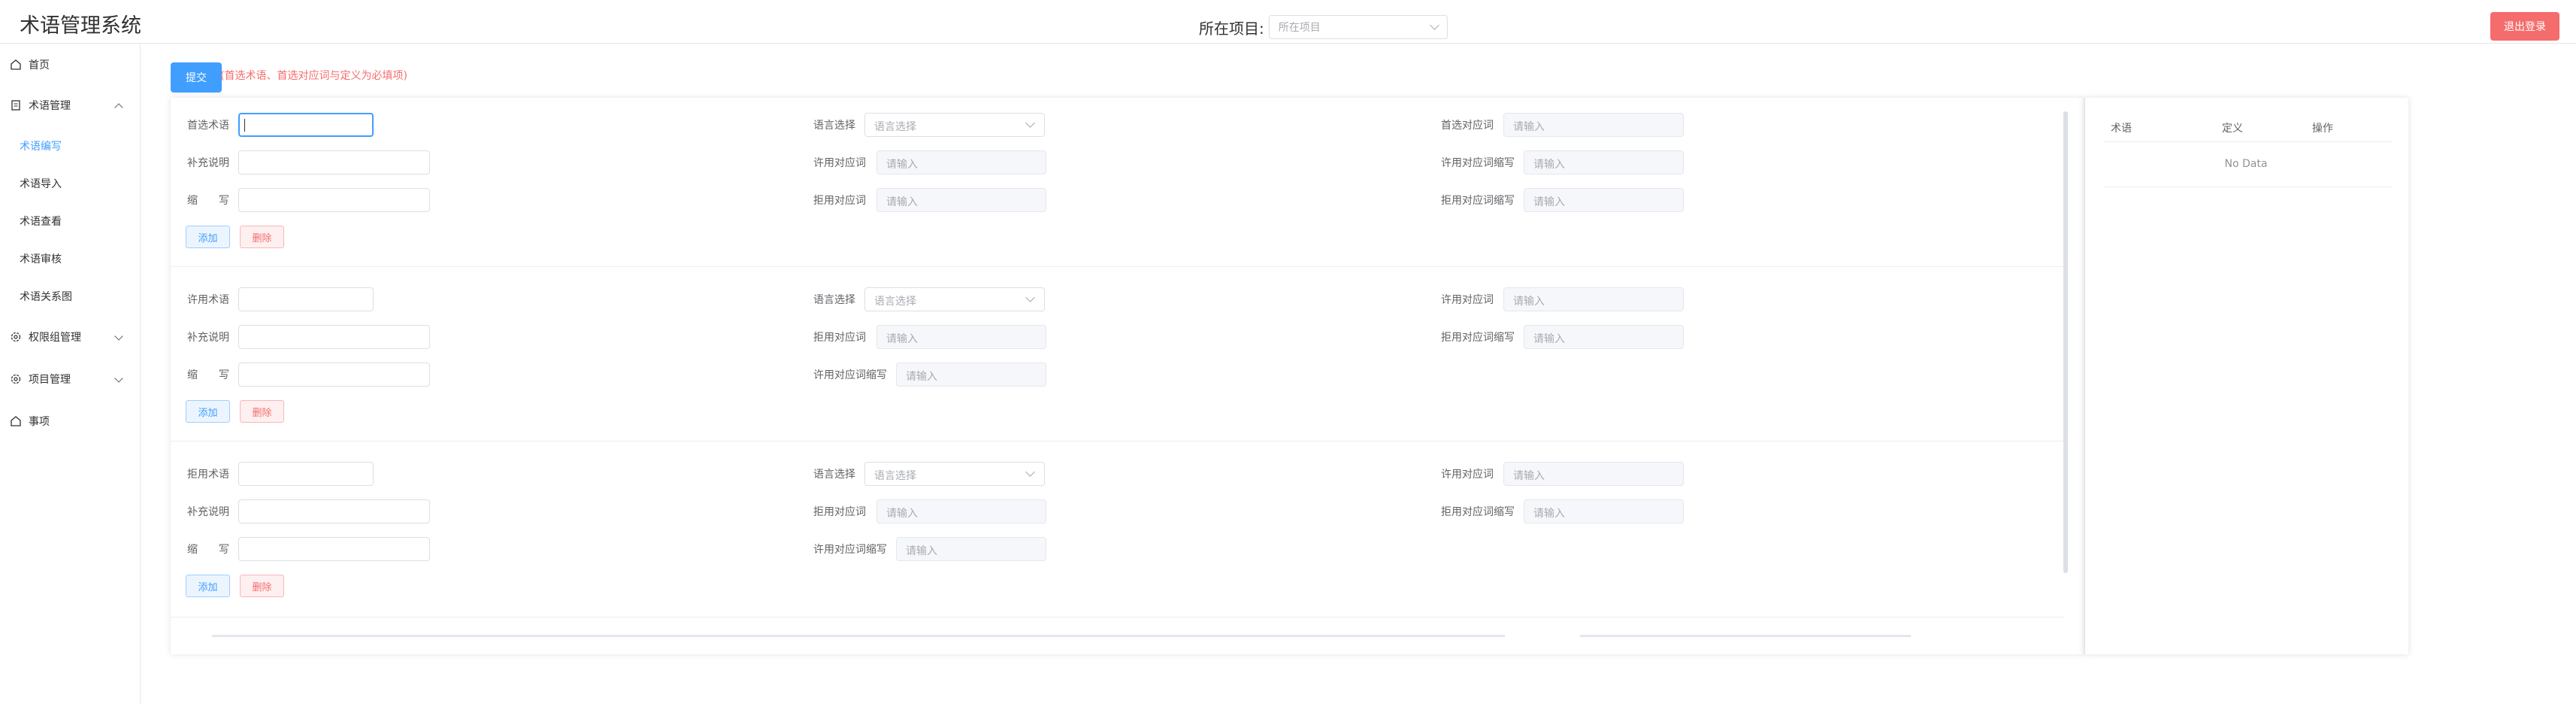 Image resolution: width=2576 pixels, height=704 pixels. What do you see at coordinates (1358, 27) in the screenshot?
I see `project-select: 所在项目` at bounding box center [1358, 27].